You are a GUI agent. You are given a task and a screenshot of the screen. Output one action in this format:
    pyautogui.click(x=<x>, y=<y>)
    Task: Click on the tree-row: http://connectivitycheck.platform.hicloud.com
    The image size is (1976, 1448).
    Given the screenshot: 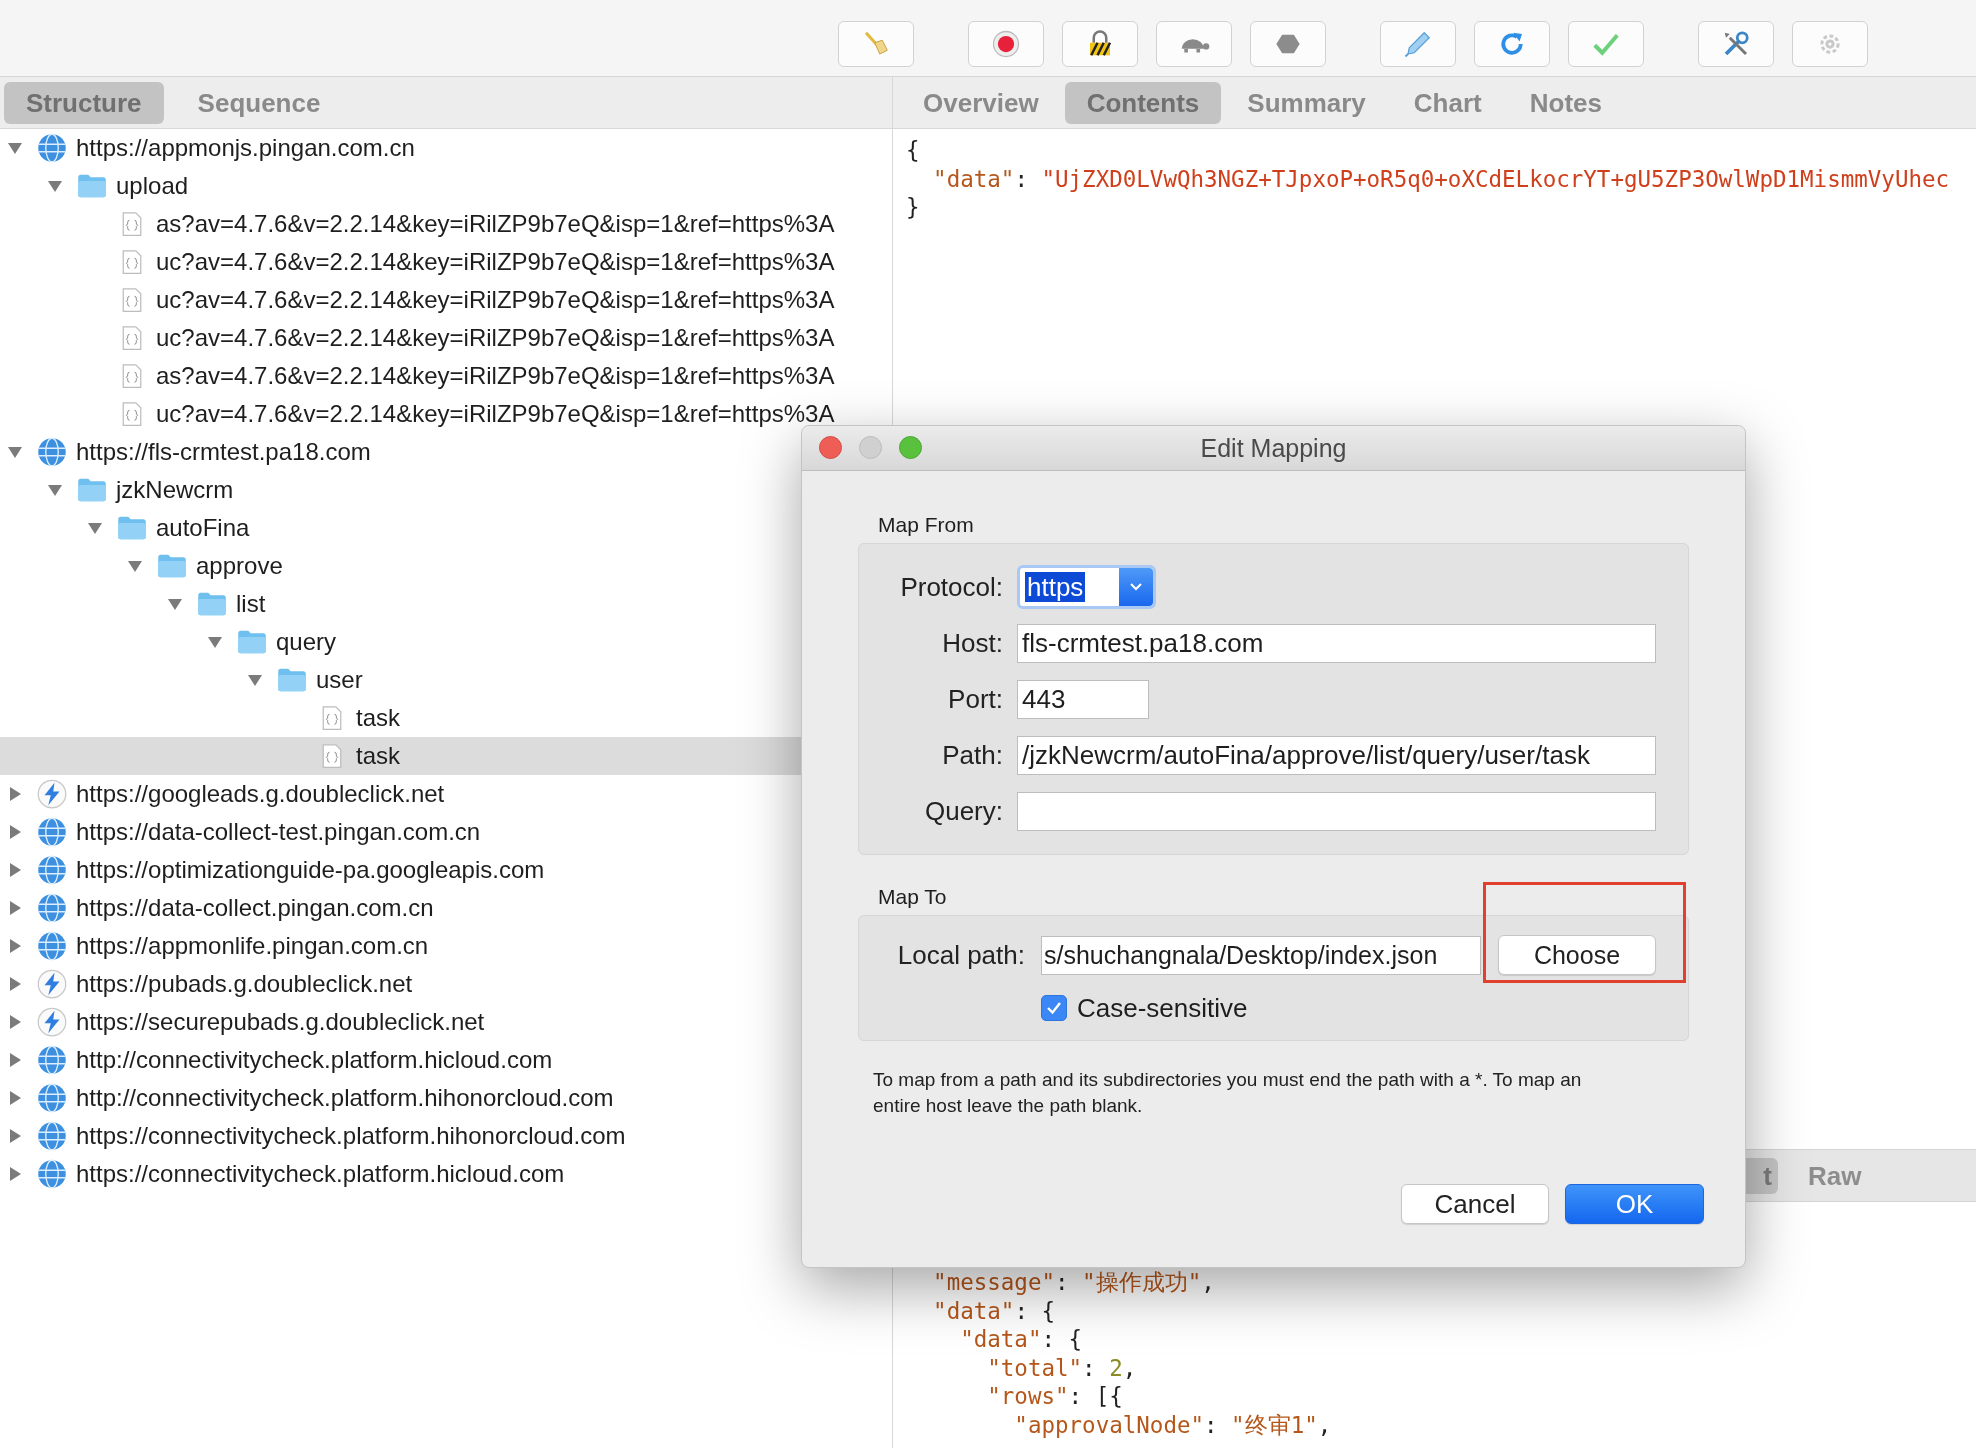 What is the action you would take?
    pyautogui.click(x=276, y=1060)
    